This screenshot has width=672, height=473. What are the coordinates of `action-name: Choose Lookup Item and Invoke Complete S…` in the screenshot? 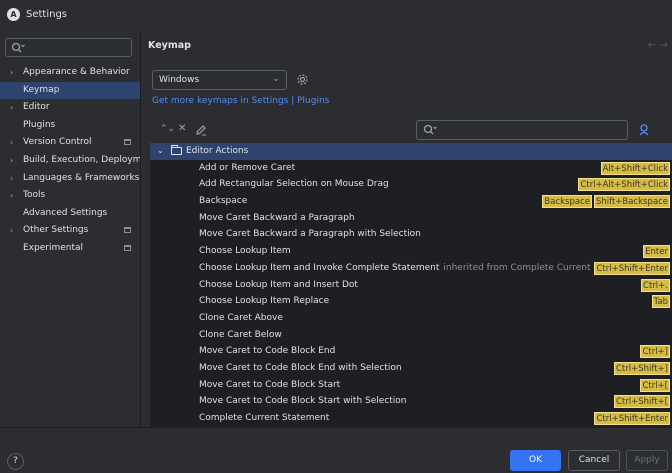 It's located at (319, 267).